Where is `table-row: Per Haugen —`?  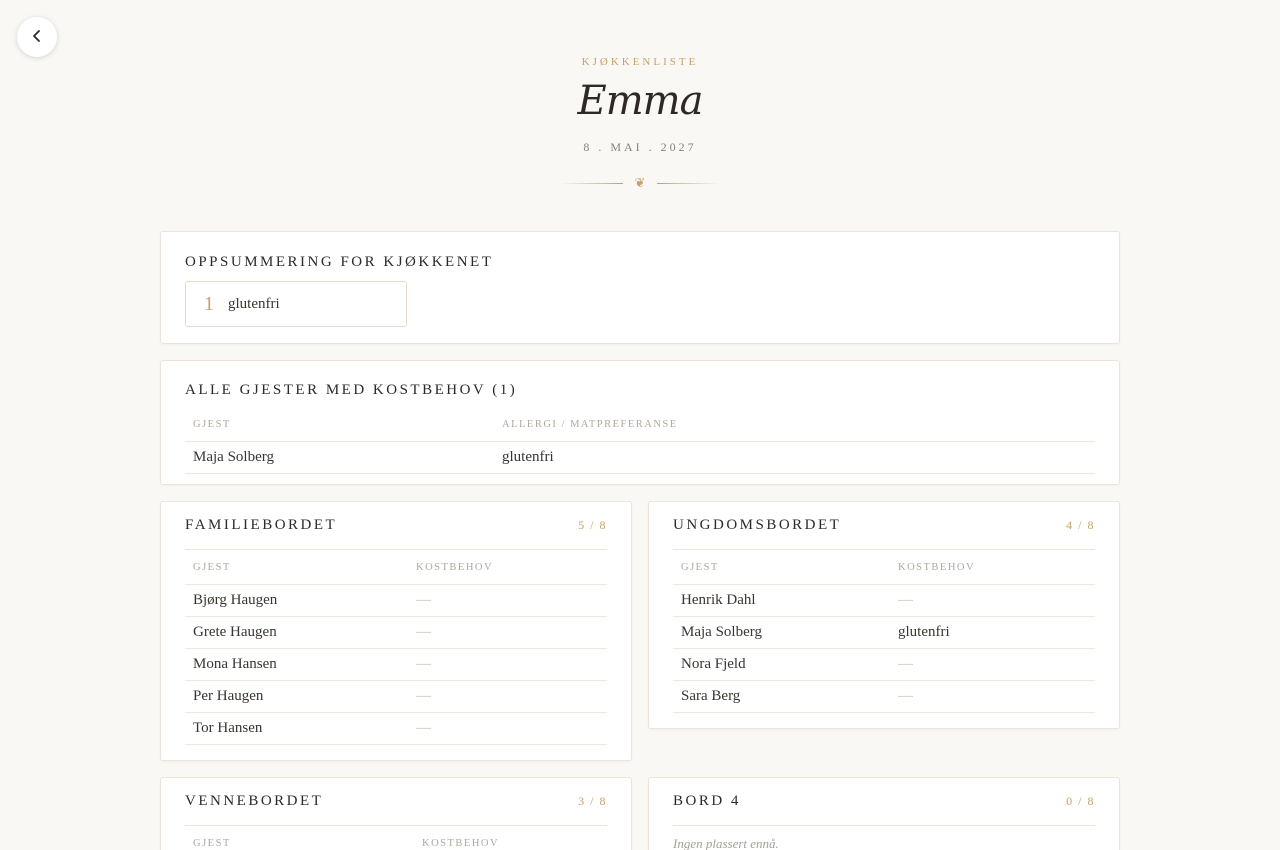
table-row: Per Haugen — is located at coordinates (396, 696).